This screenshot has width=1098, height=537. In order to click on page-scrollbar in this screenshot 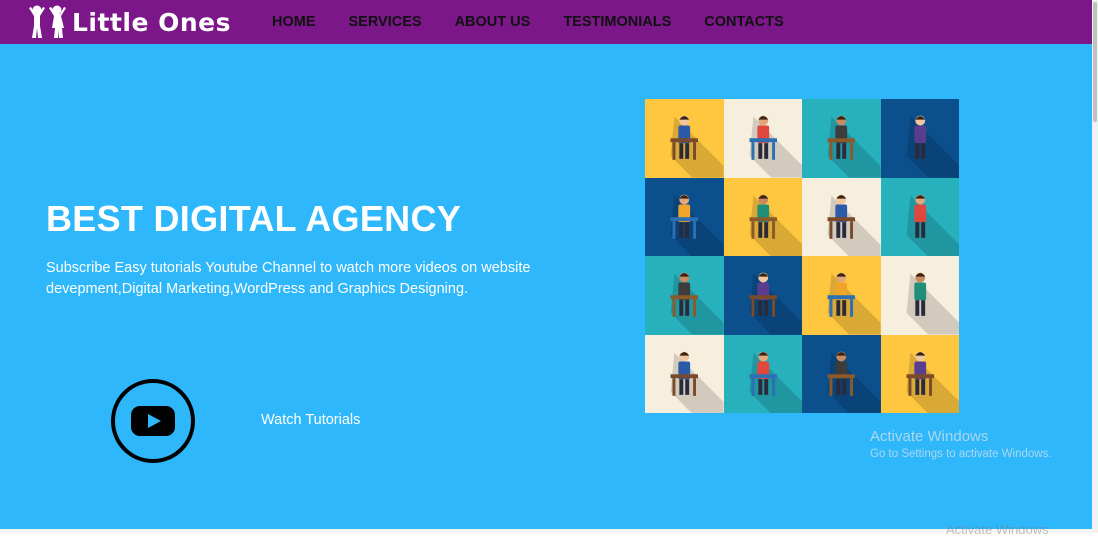, I will do `click(1095, 266)`.